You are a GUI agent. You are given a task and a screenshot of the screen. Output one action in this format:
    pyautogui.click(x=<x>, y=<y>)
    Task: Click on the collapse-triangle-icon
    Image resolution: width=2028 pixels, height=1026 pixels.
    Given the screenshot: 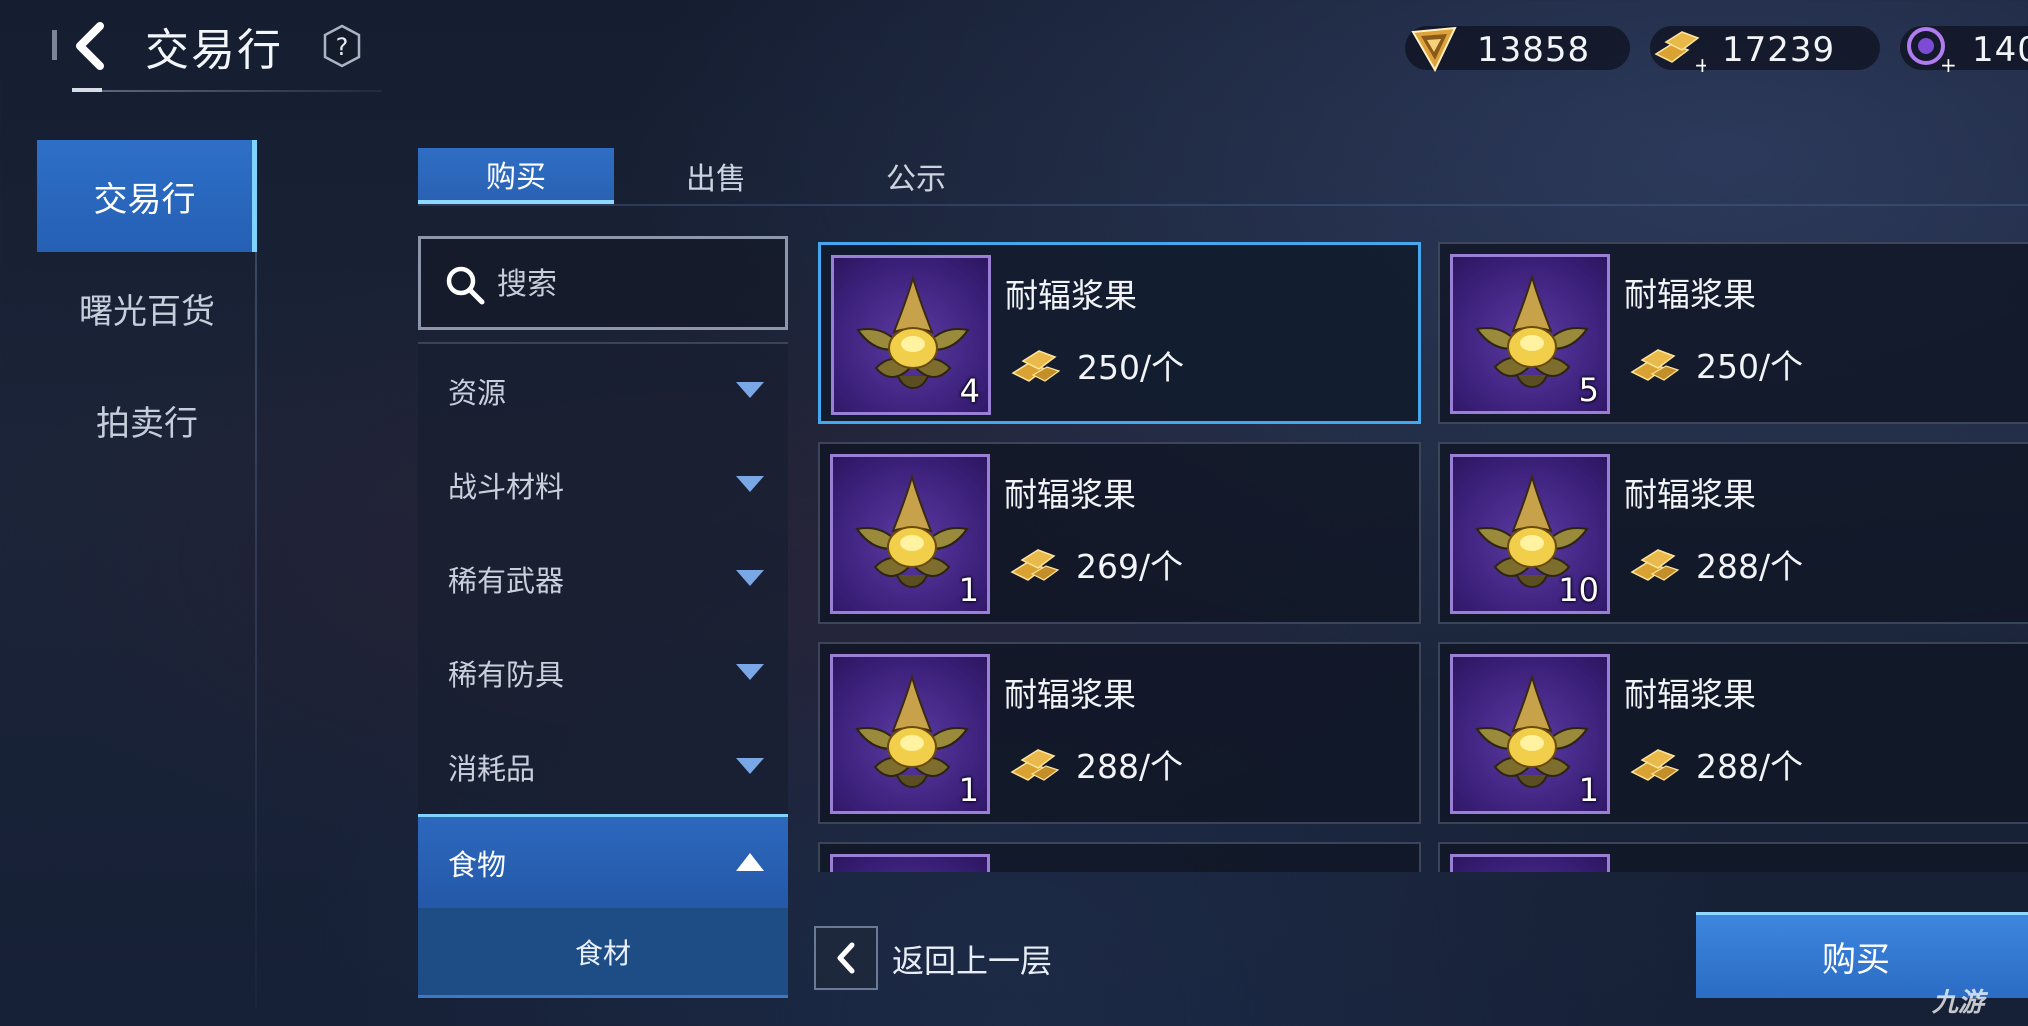 What is the action you would take?
    pyautogui.click(x=750, y=862)
    